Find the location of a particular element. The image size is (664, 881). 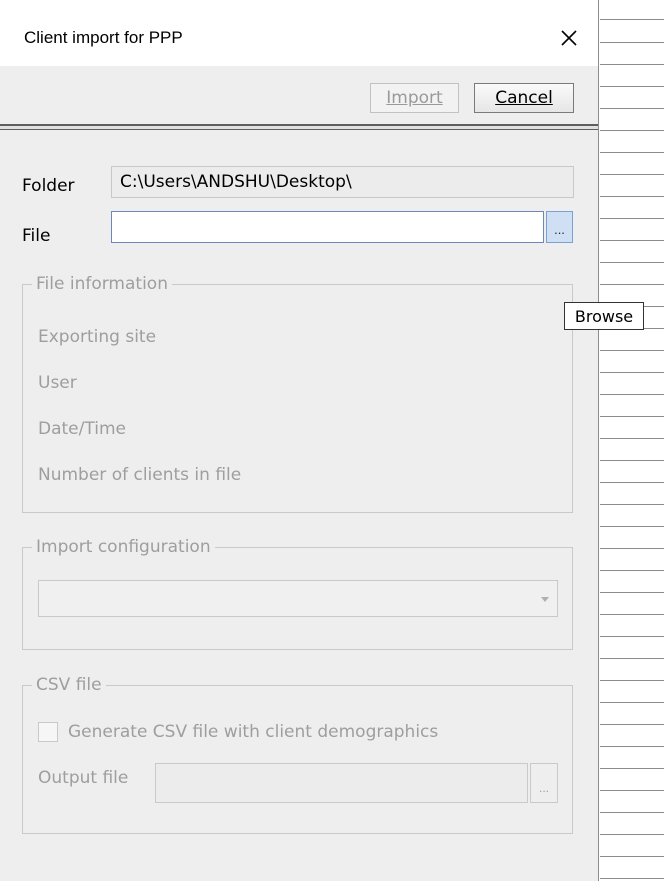

folder-label: Folder is located at coordinates (48, 186).